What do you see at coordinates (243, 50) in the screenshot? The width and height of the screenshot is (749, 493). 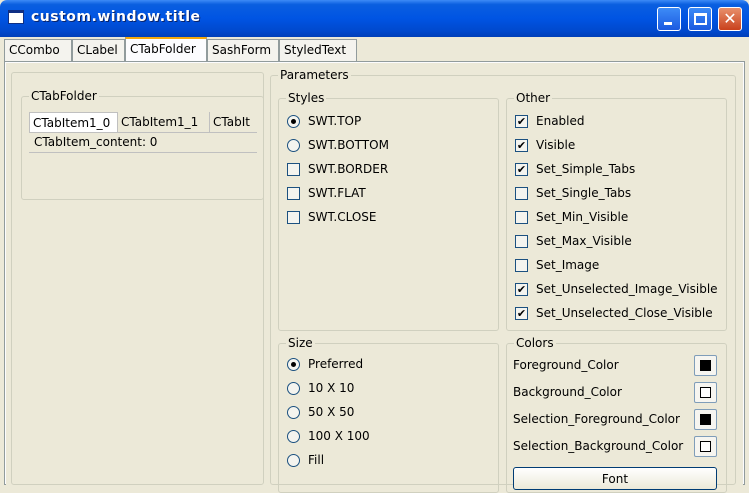 I see `tab-sashform: SashForm` at bounding box center [243, 50].